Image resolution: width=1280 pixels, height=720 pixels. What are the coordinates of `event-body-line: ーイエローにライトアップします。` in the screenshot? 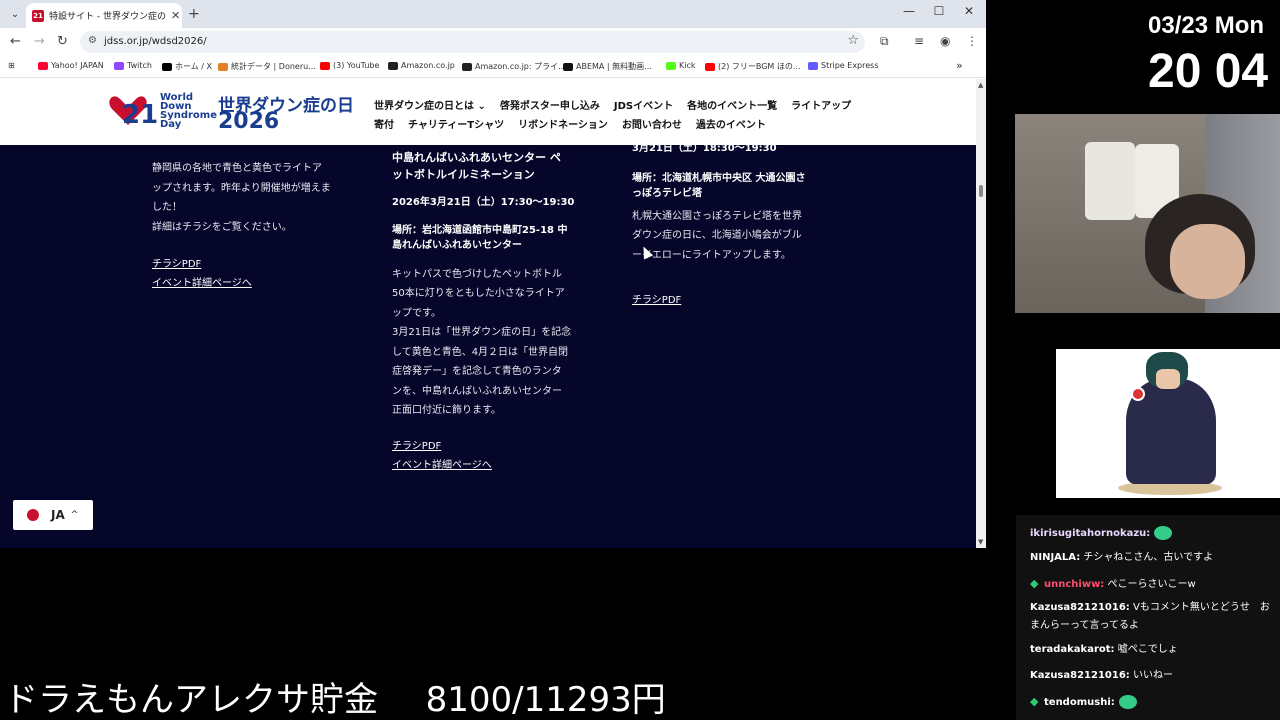 It's located at (711, 255).